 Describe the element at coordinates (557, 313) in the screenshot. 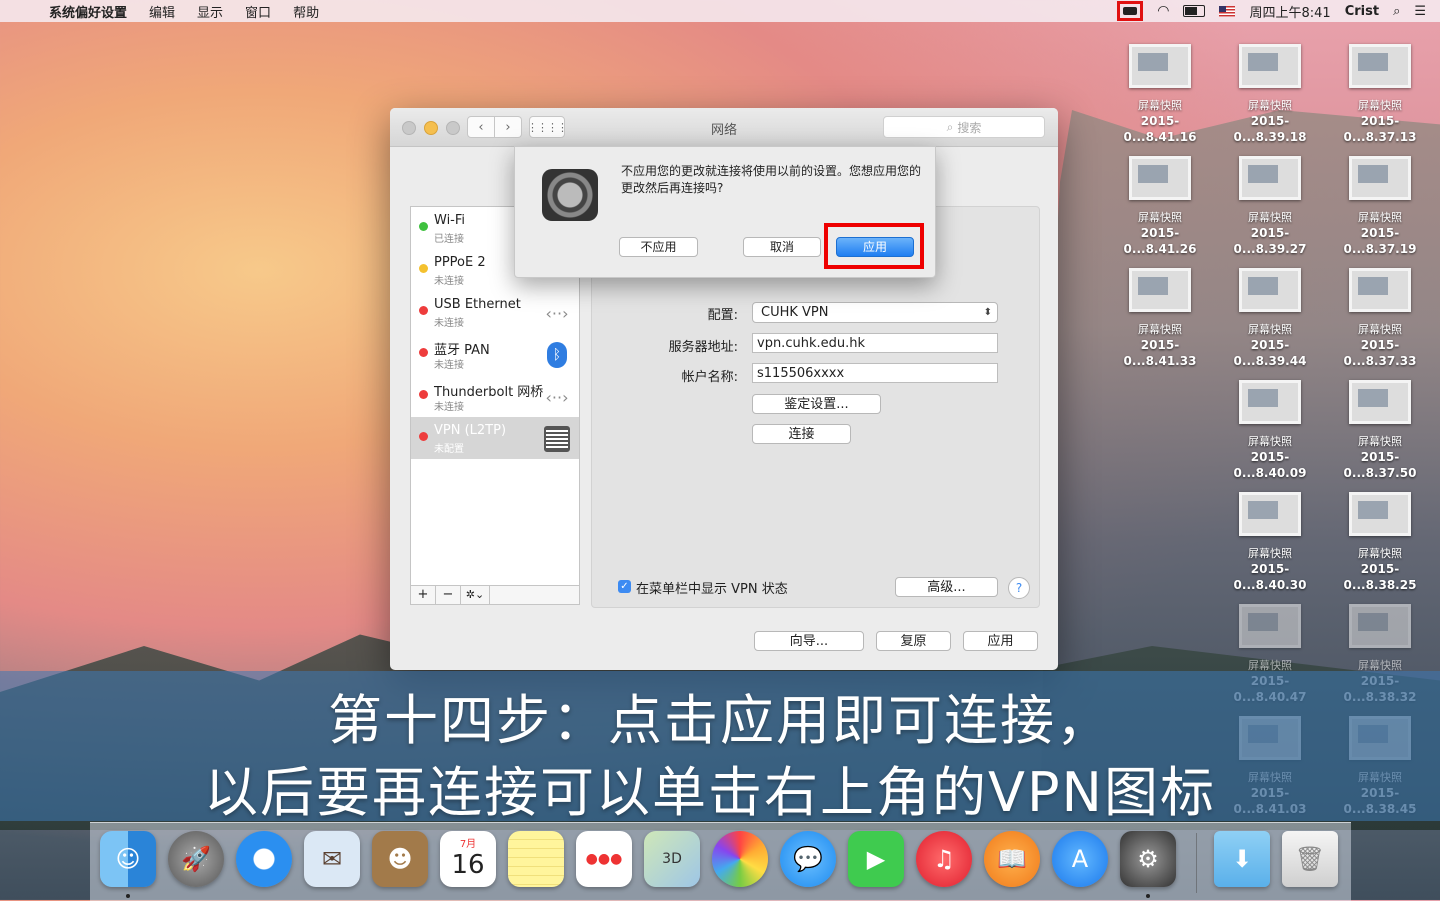

I see `ethernet-icon: ‹··›` at that location.